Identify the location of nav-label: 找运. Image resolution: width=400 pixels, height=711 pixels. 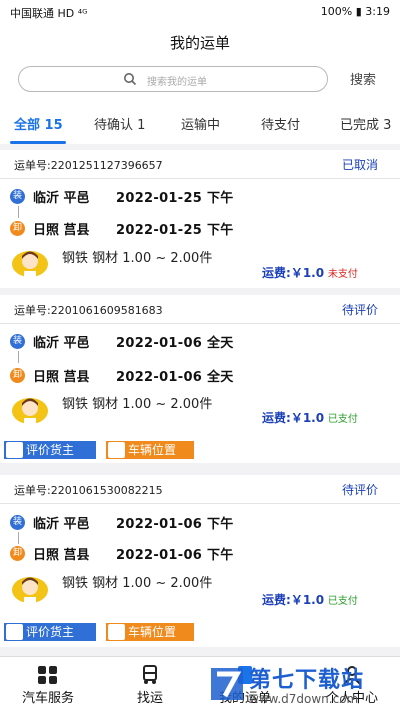
(149, 698).